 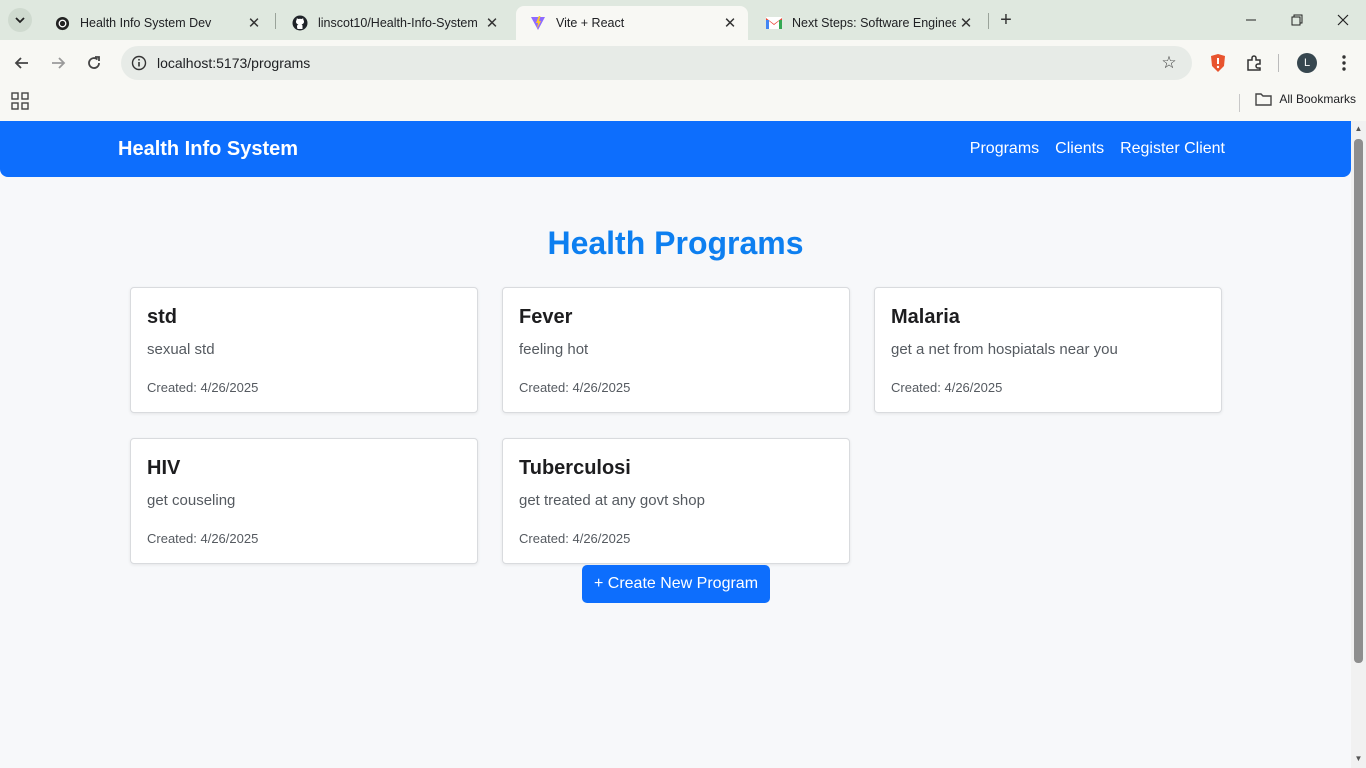 I want to click on create-program-button: + Create New Program, so click(x=676, y=584).